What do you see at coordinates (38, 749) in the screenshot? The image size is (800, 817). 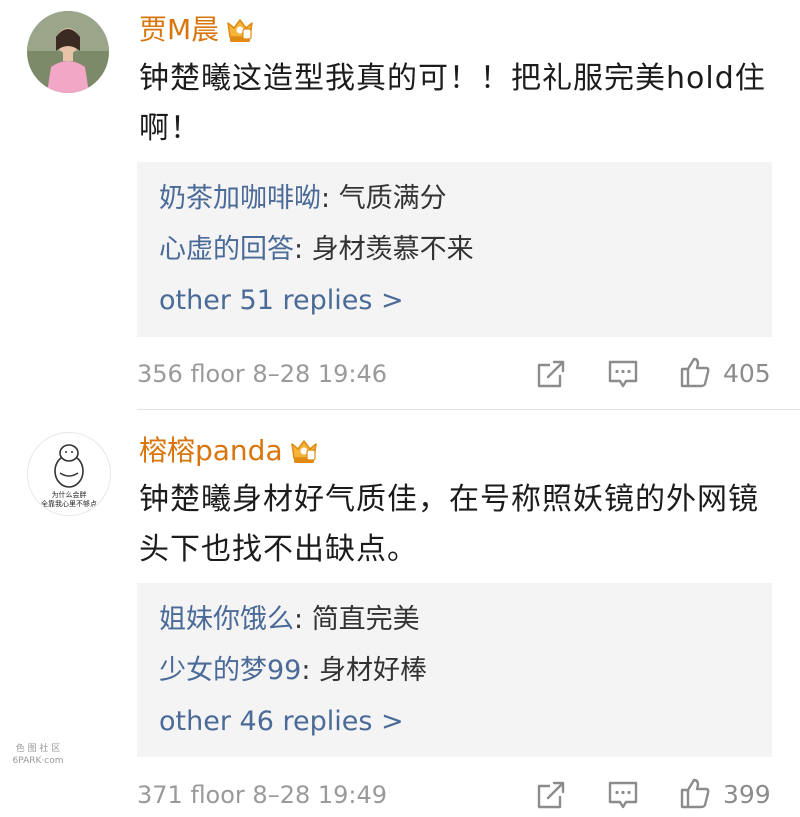 I see `watermark-line: 色 图 社 区` at bounding box center [38, 749].